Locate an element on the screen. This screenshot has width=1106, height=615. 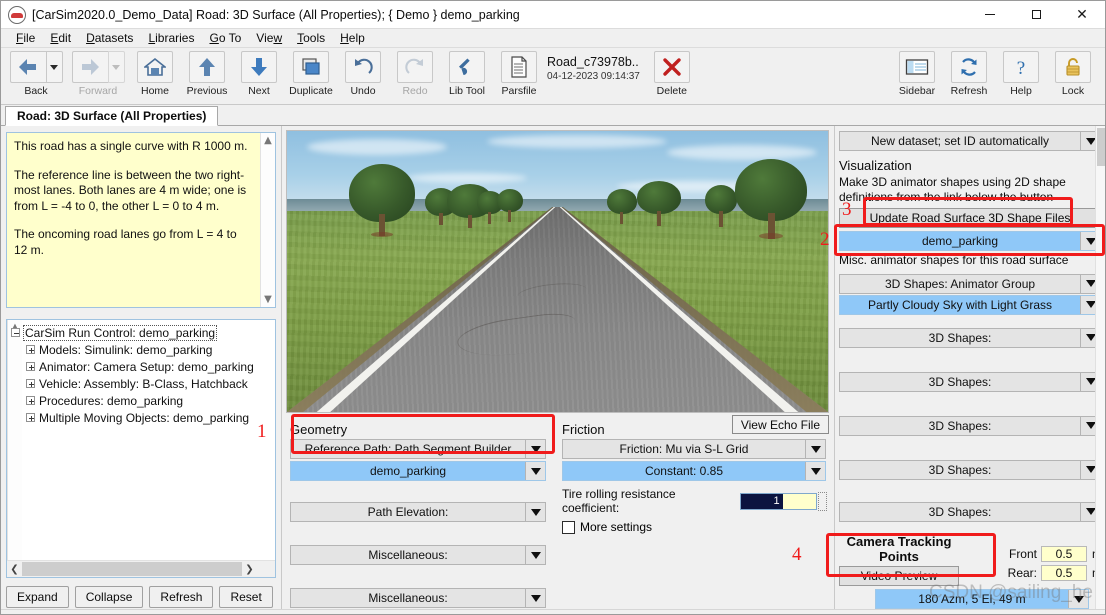
shape-combo-3: 3D Shapes: is located at coordinates (970, 381).